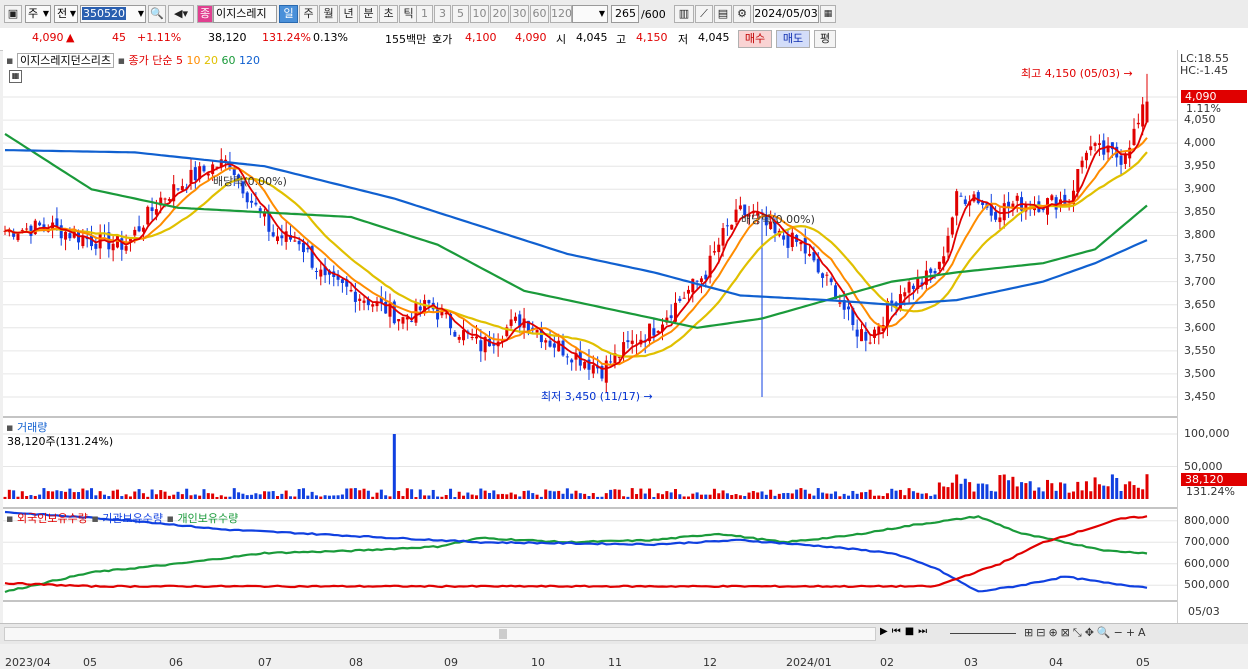 This screenshot has height=669, width=1248. Describe the element at coordinates (704, 14) in the screenshot. I see `draw-tool-icon: ⟋` at that location.